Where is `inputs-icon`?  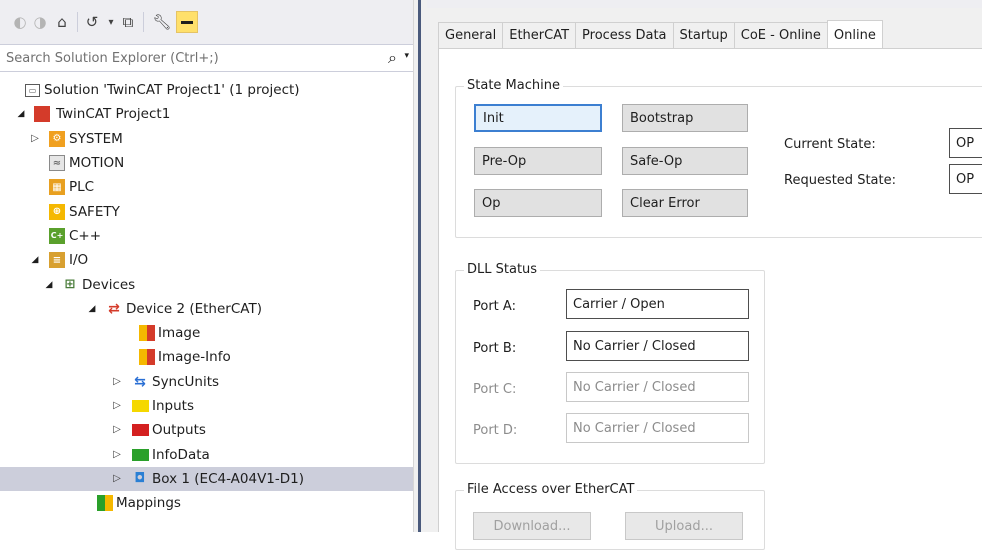 inputs-icon is located at coordinates (140, 406).